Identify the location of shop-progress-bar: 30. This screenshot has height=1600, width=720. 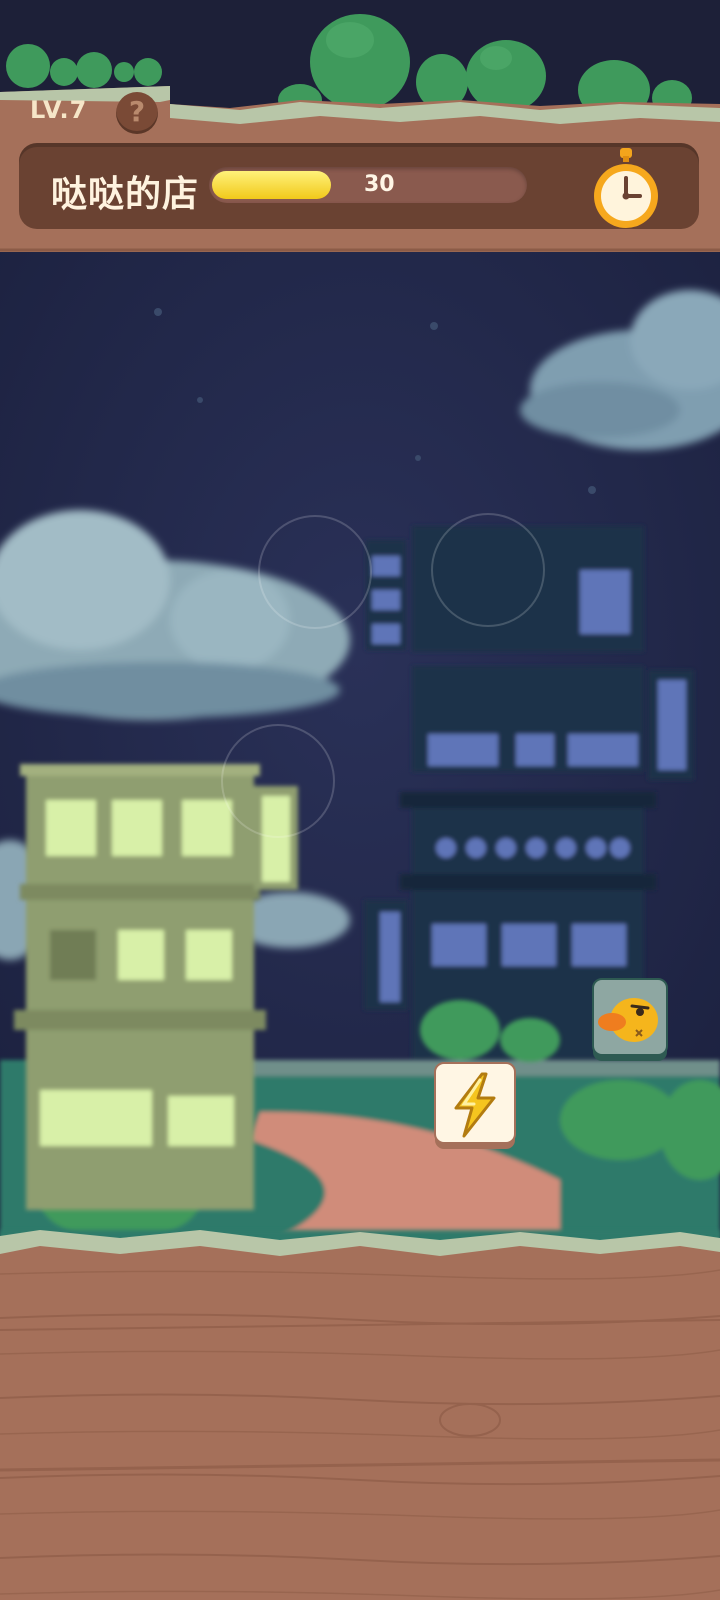
(368, 185).